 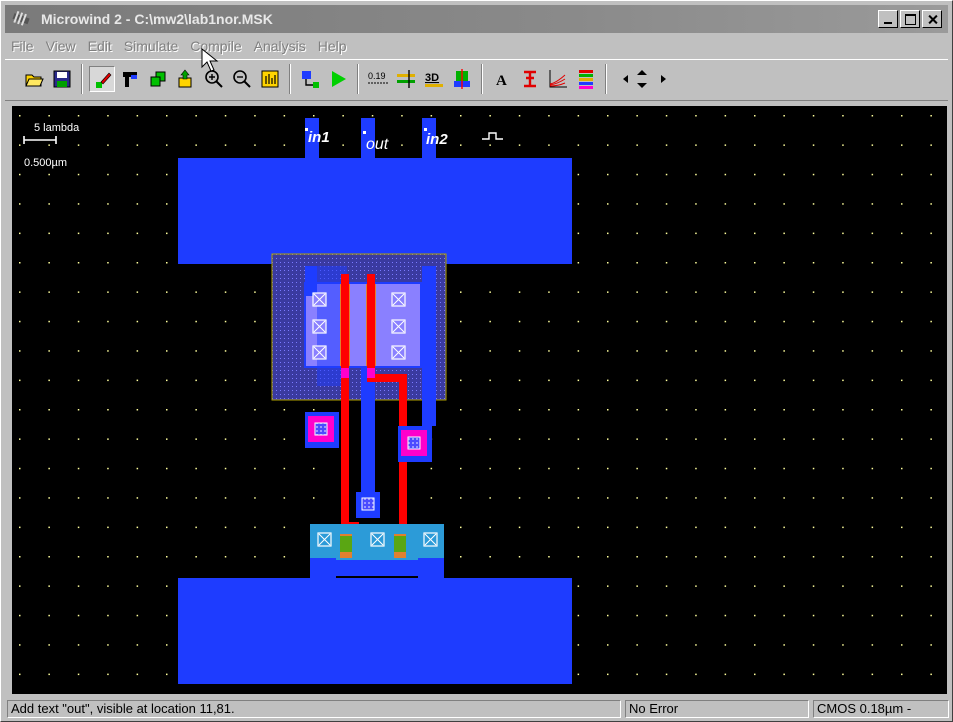 What do you see at coordinates (34, 79) in the screenshot?
I see `open-folder-icon` at bounding box center [34, 79].